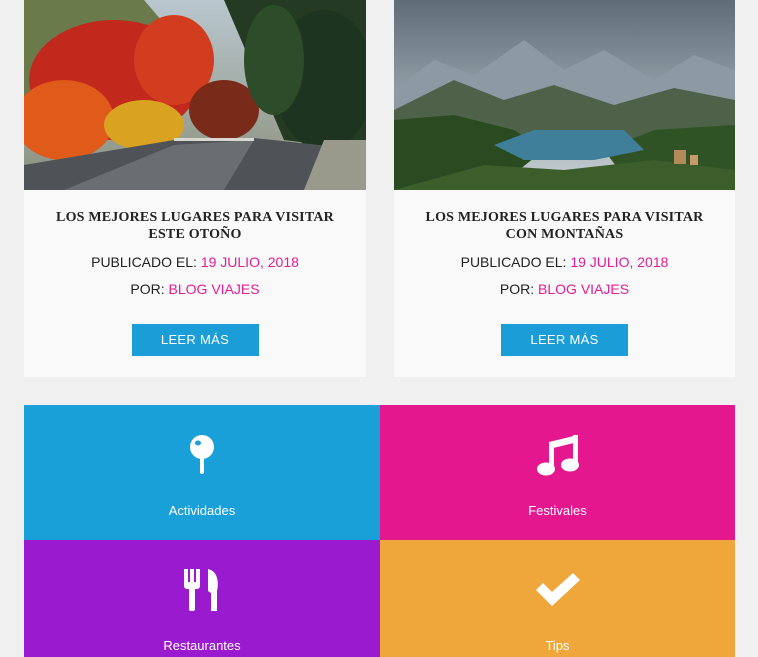  I want to click on category-tile-restaurantes: Restaurantes, so click(202, 598).